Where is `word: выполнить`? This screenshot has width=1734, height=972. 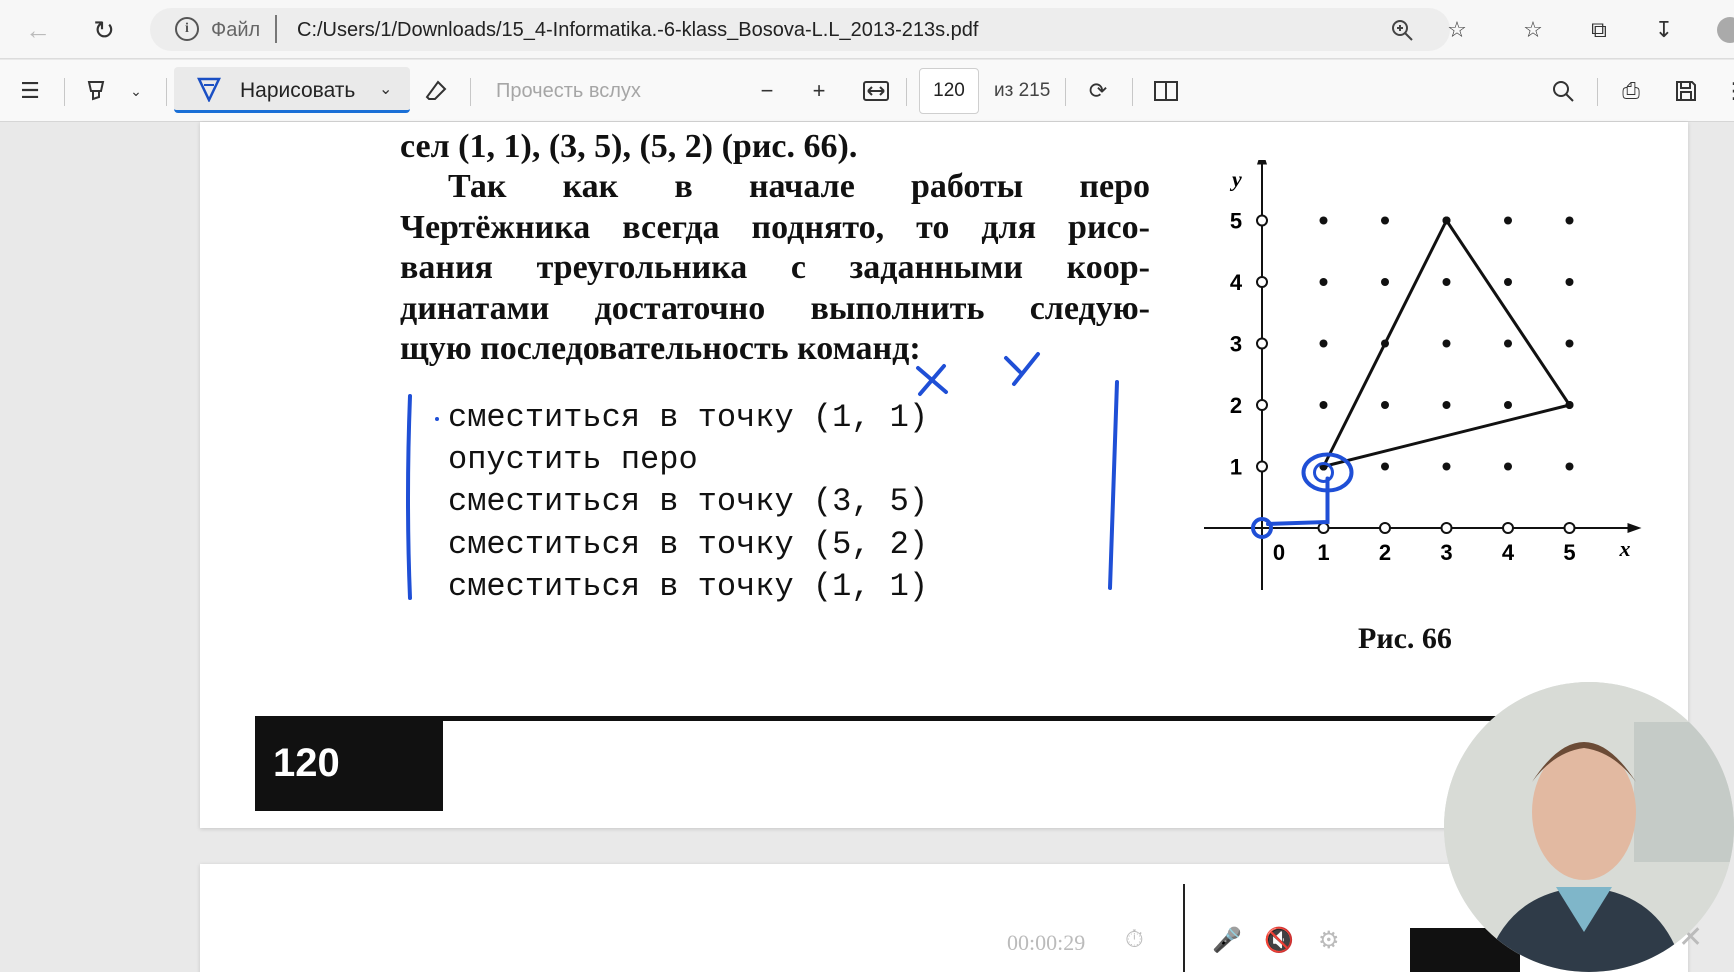 word: выполнить is located at coordinates (897, 308).